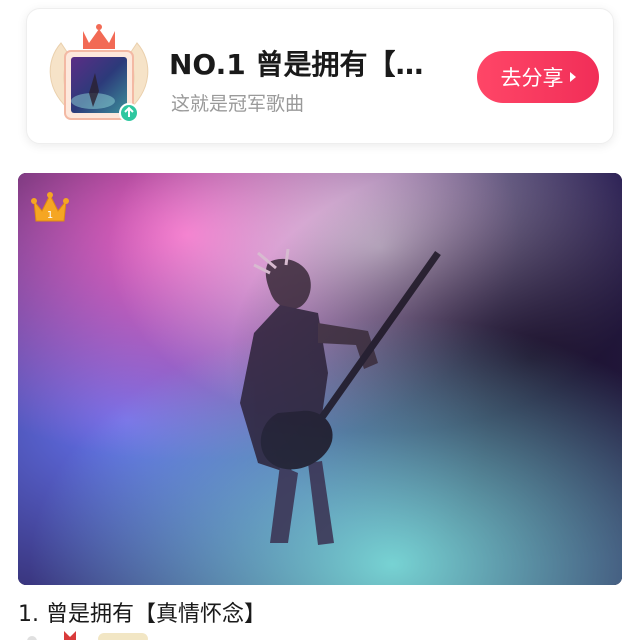  I want to click on rank-number: 1, so click(50, 215).